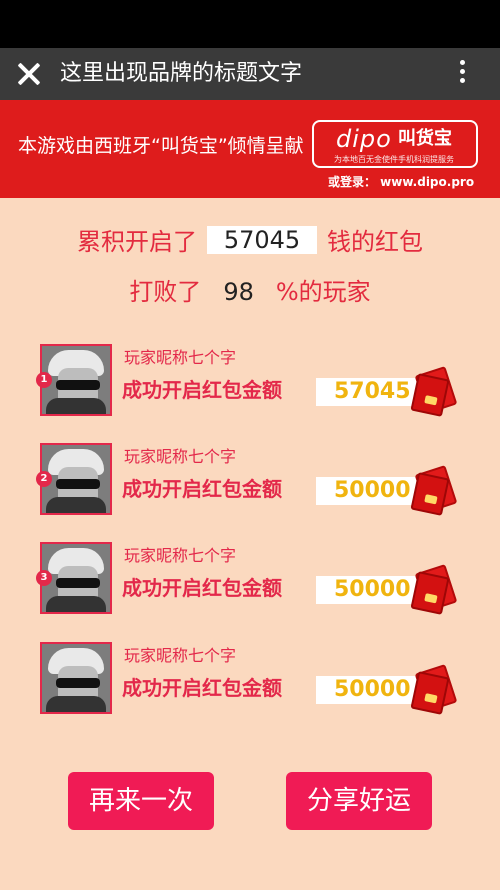 The width and height of the screenshot is (500, 890). I want to click on rank-badge: 2, so click(44, 479).